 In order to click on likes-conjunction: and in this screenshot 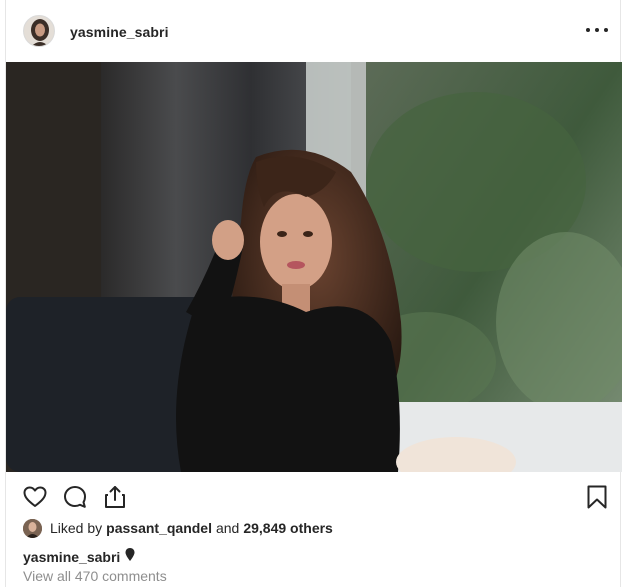, I will do `click(227, 528)`.